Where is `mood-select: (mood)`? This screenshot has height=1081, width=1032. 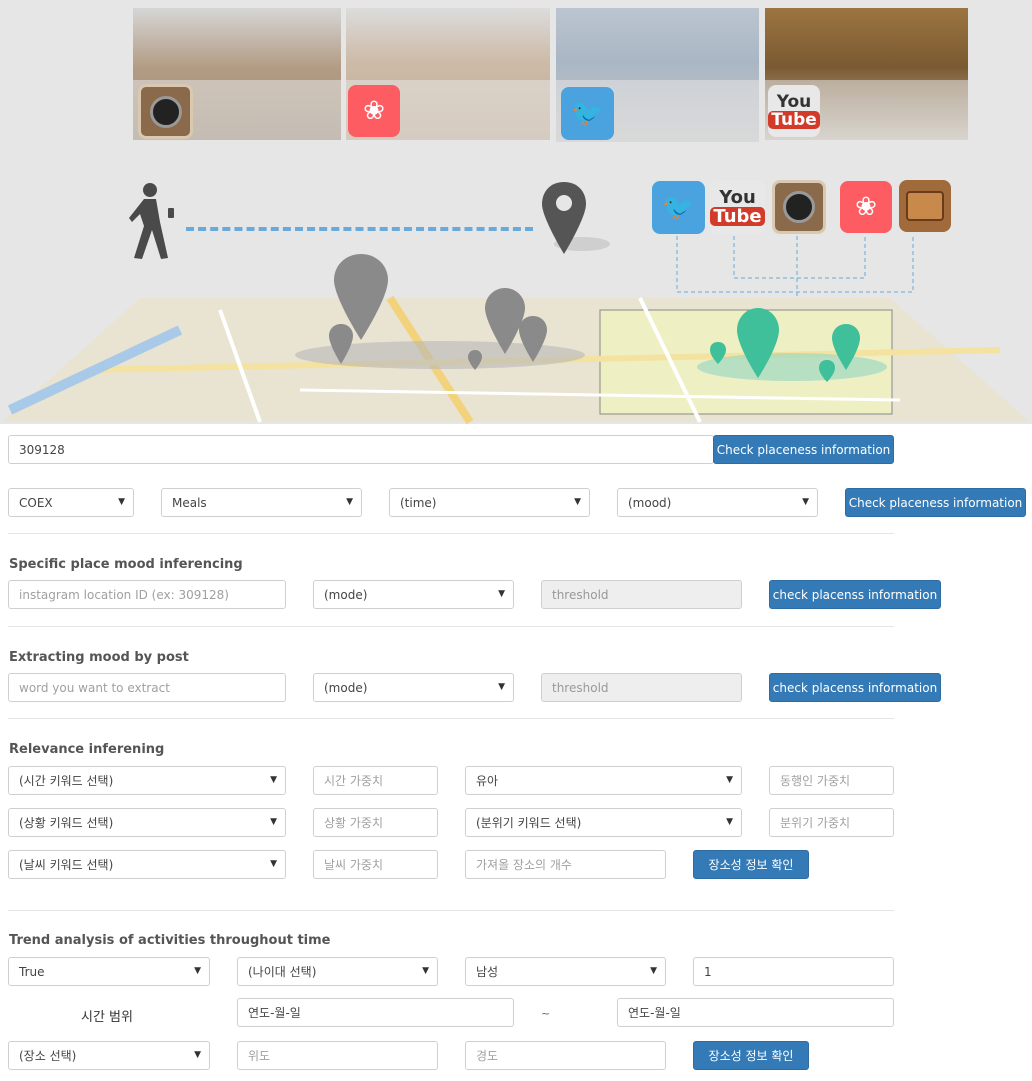
mood-select: (mood) is located at coordinates (717, 502).